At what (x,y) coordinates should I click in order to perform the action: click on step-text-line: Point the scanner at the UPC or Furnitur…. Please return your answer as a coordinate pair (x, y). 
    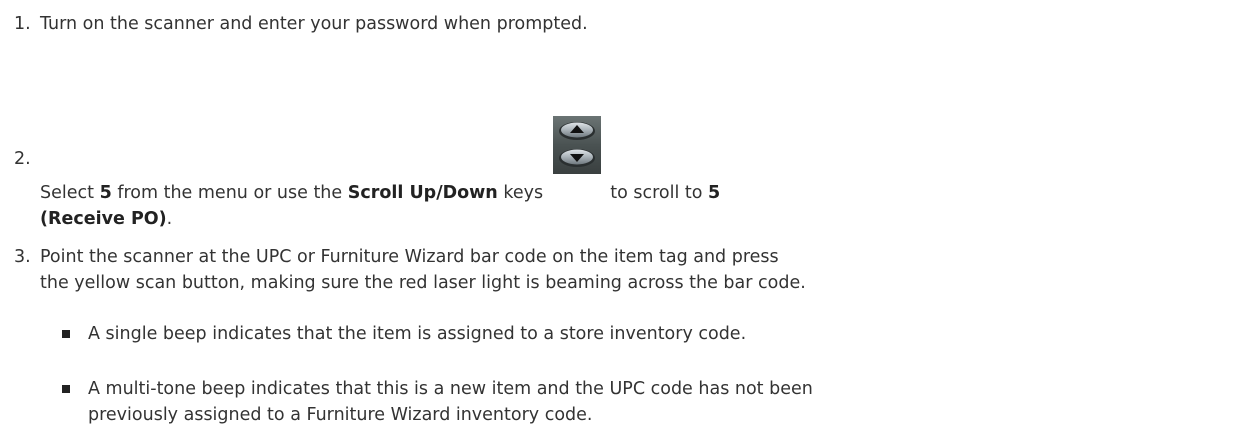
    Looking at the image, I should click on (409, 257).